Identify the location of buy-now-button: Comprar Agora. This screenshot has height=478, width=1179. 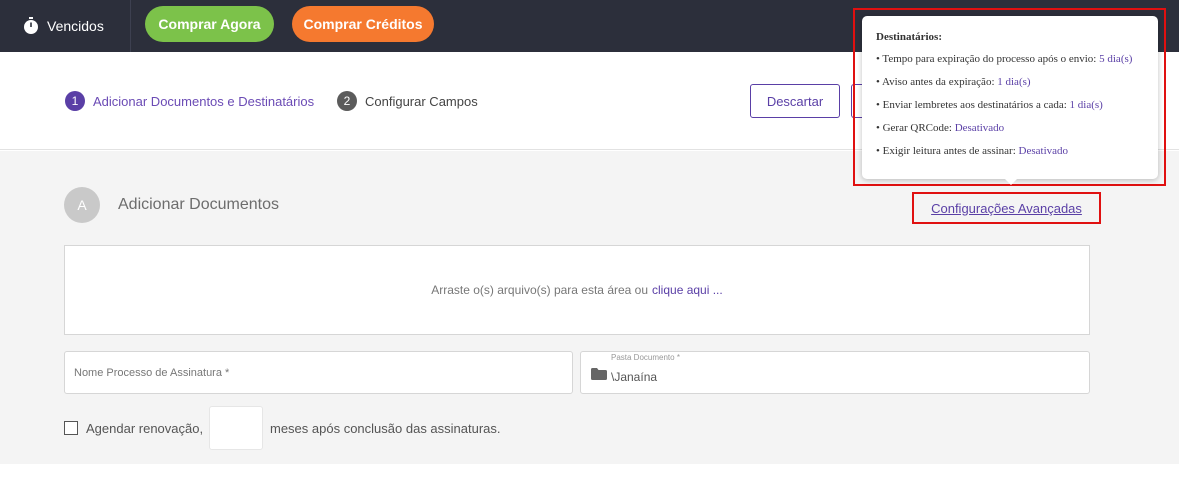
(209, 24).